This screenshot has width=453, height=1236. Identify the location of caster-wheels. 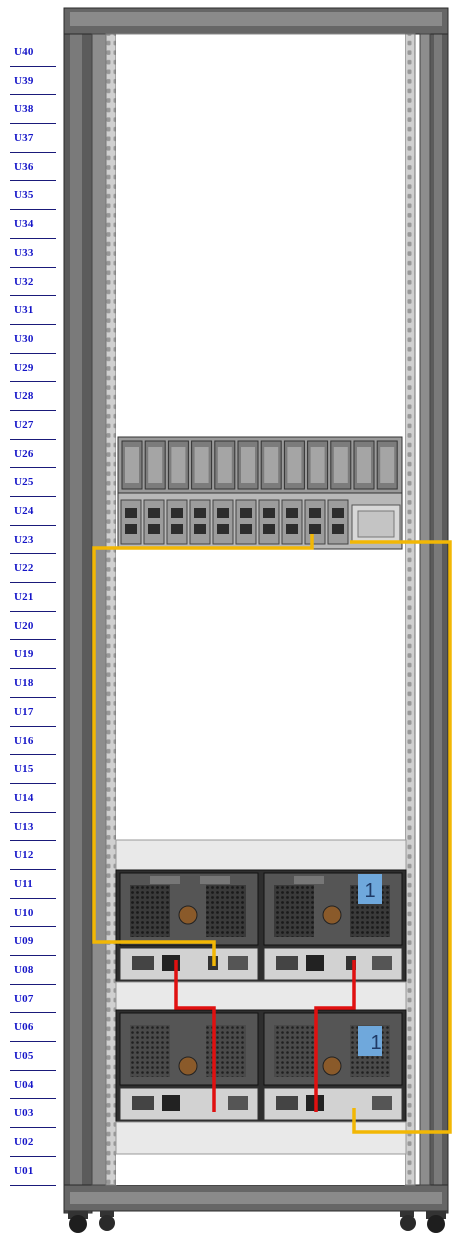
(257, 1222).